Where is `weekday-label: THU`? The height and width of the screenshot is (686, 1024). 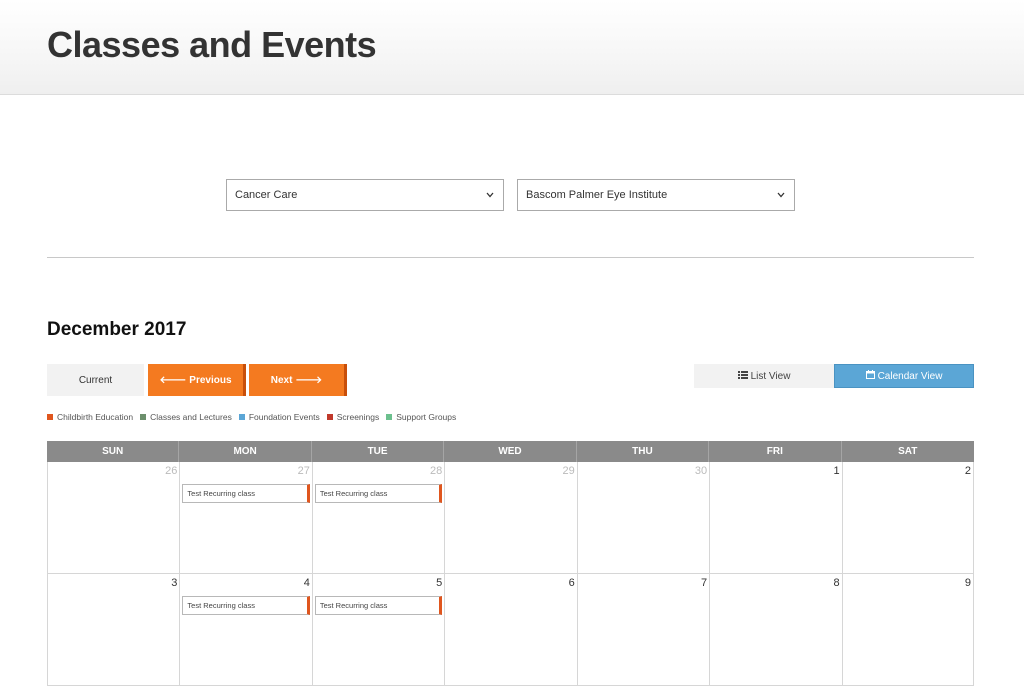 weekday-label: THU is located at coordinates (643, 451).